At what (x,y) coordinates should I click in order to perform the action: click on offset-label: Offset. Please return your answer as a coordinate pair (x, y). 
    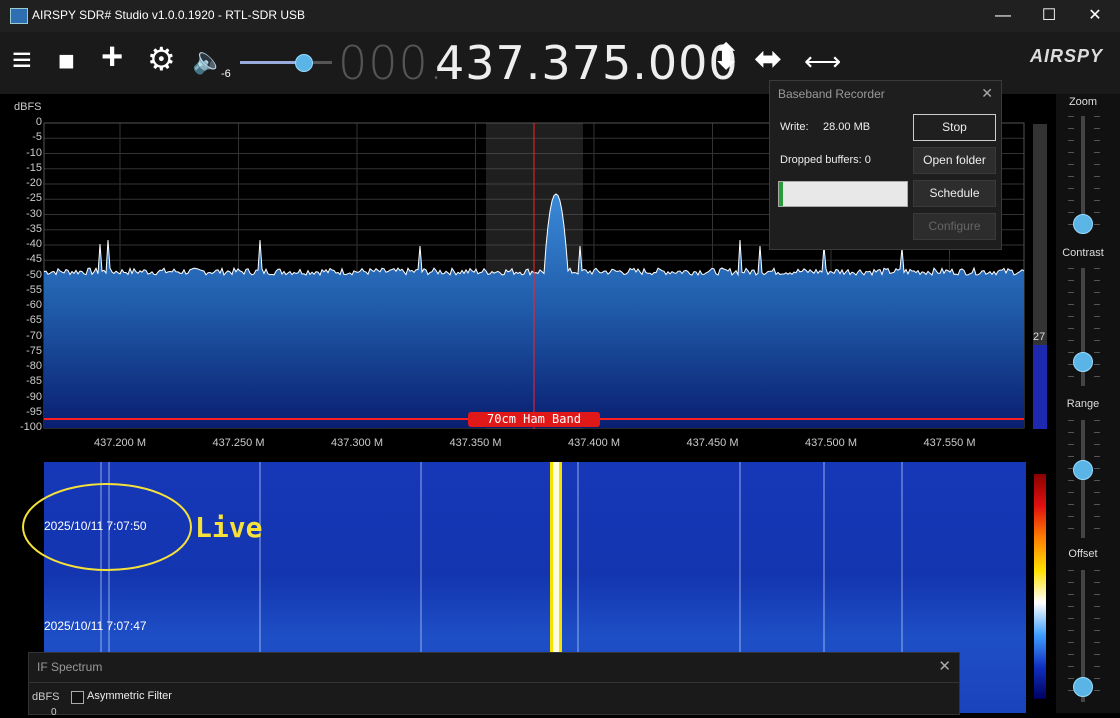
    Looking at the image, I should click on (1083, 554).